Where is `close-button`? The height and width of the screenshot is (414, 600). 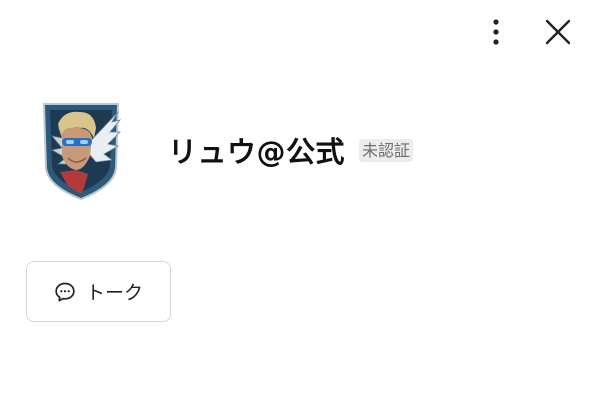 close-button is located at coordinates (558, 32).